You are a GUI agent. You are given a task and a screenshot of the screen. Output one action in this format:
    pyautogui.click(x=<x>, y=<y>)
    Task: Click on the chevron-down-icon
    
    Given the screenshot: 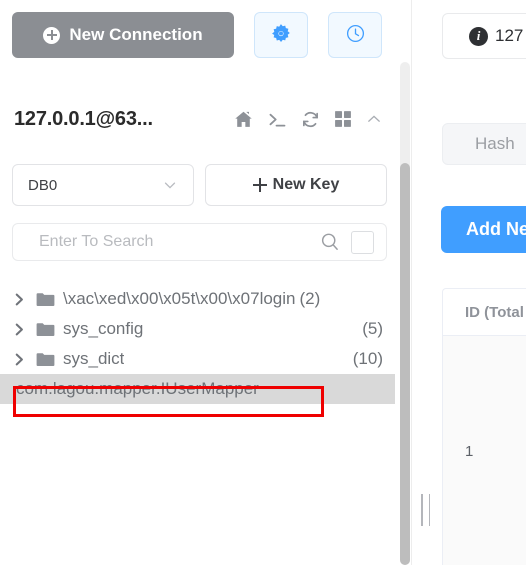 What is the action you would take?
    pyautogui.click(x=170, y=185)
    